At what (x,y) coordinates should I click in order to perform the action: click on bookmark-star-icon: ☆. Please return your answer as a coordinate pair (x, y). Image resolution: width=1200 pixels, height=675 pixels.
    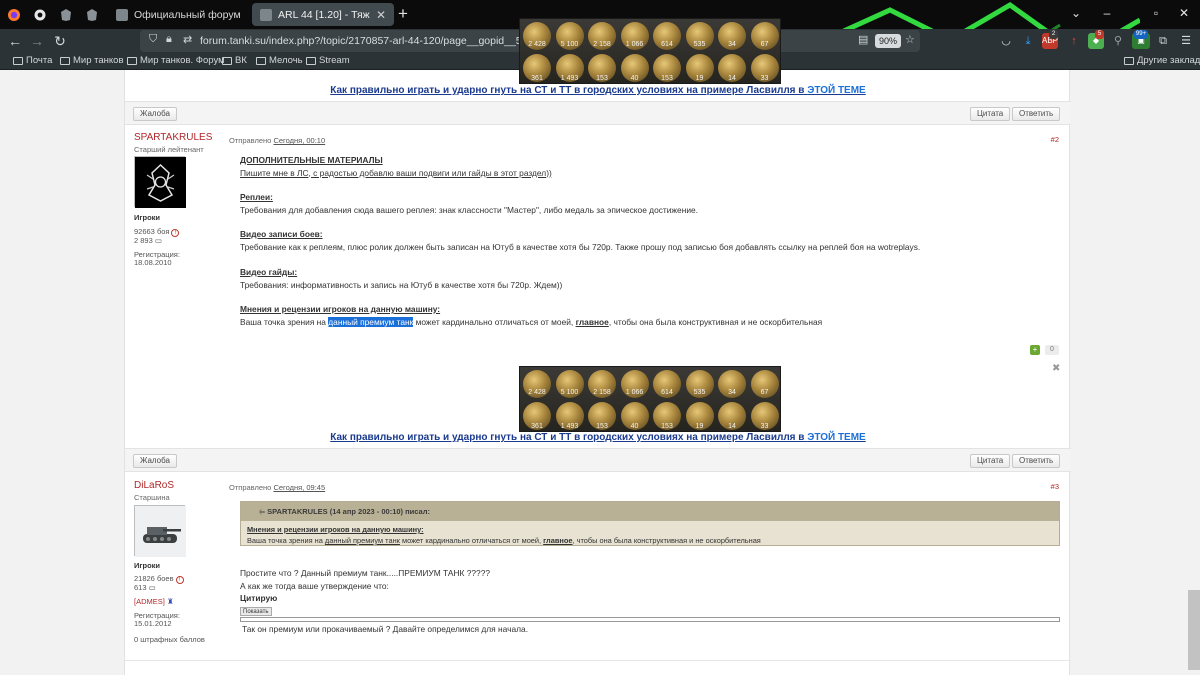
    Looking at the image, I should click on (910, 39).